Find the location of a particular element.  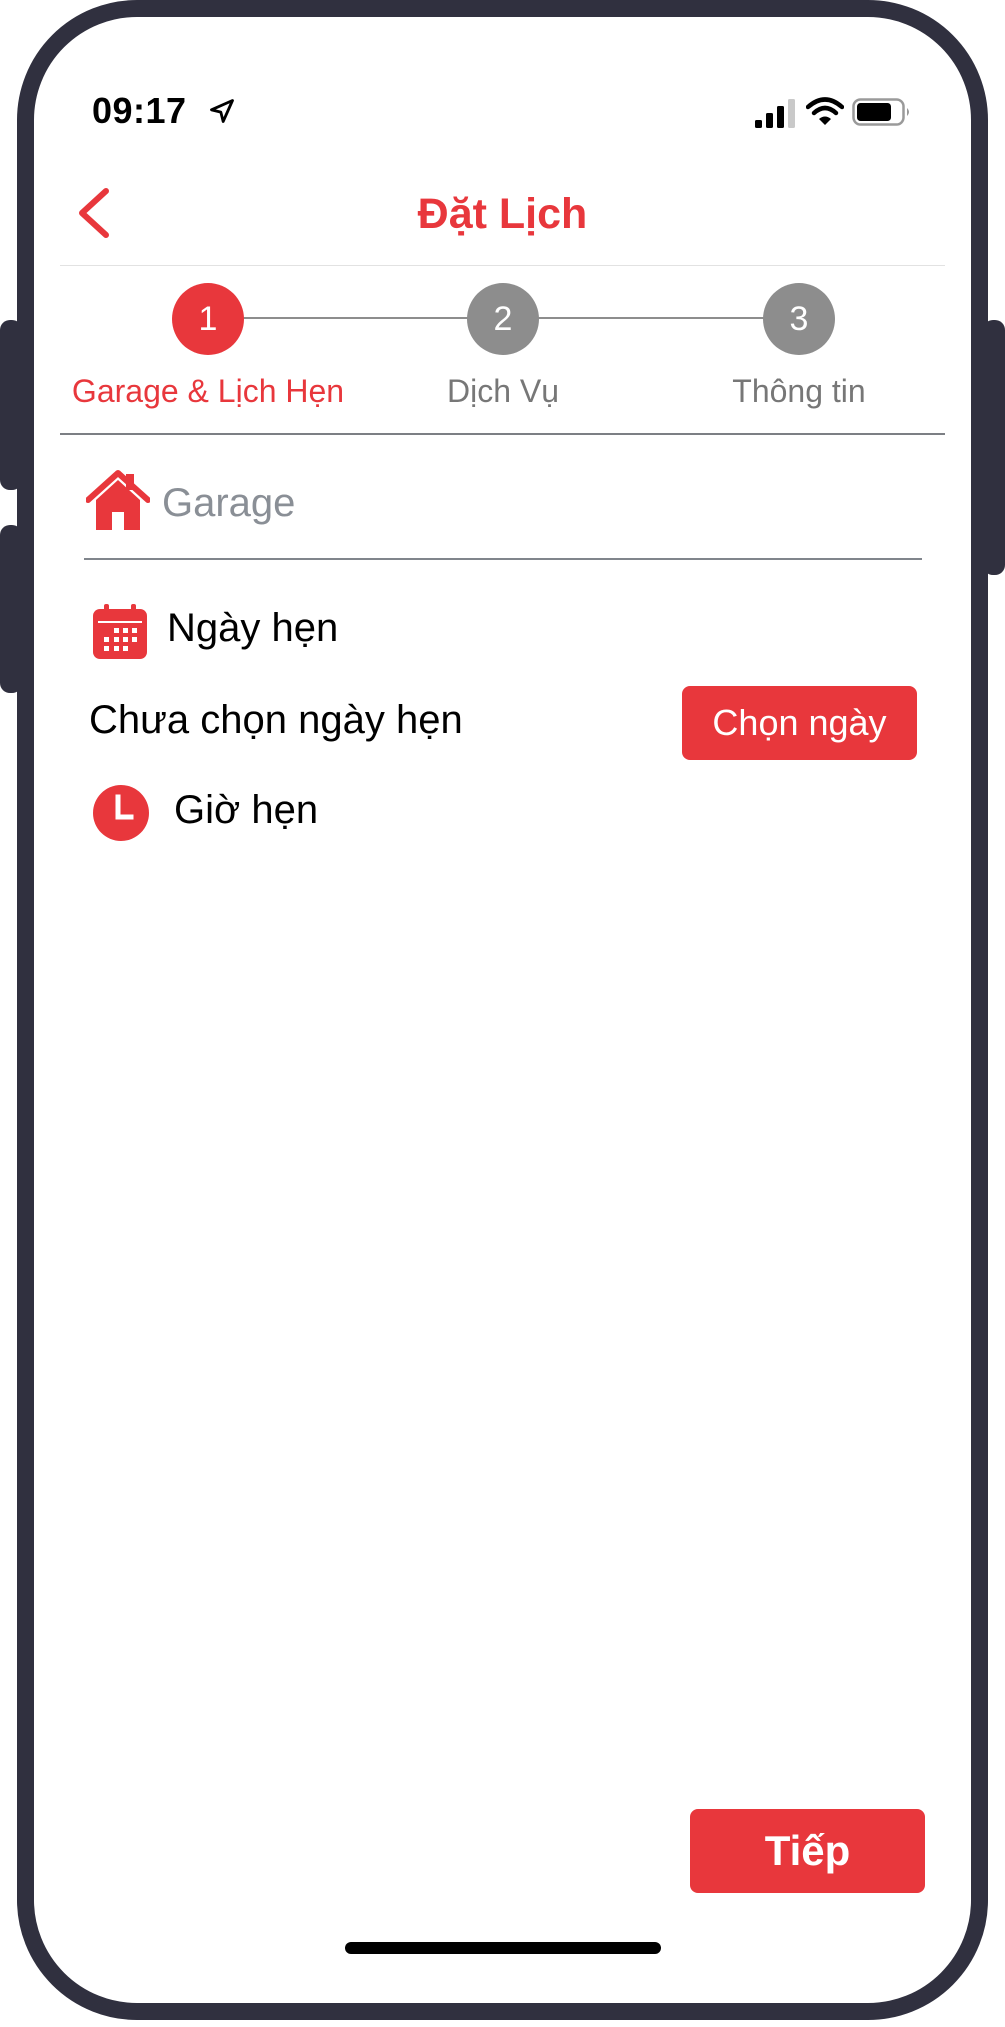

time-label: Giờ hẹn is located at coordinates (246, 810).